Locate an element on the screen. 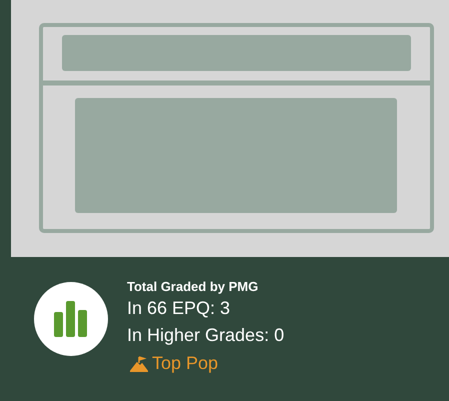 The width and height of the screenshot is (449, 401). bar-chart-icon is located at coordinates (71, 319).